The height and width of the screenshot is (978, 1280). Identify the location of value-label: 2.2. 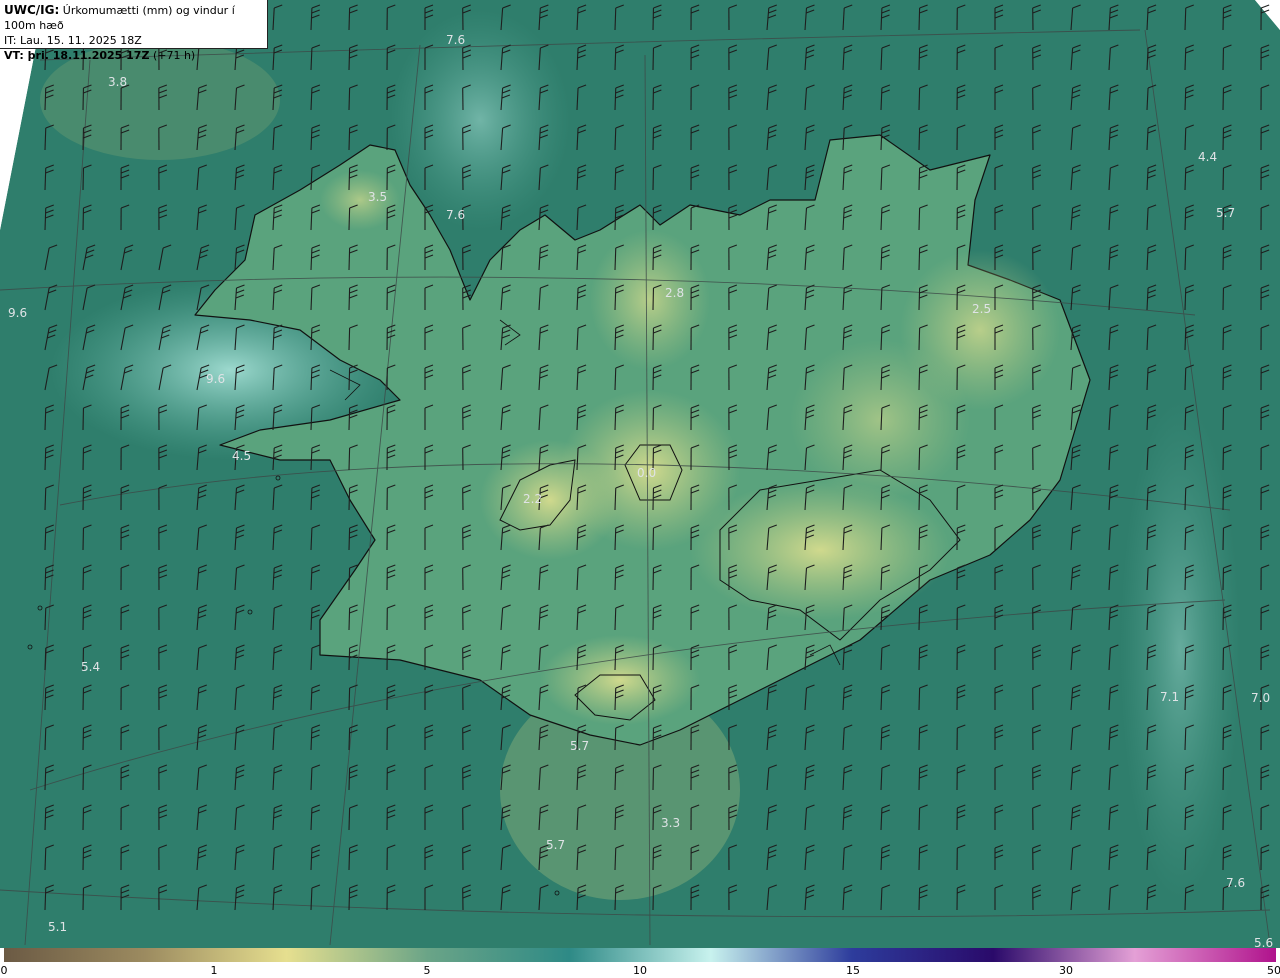
(532, 499).